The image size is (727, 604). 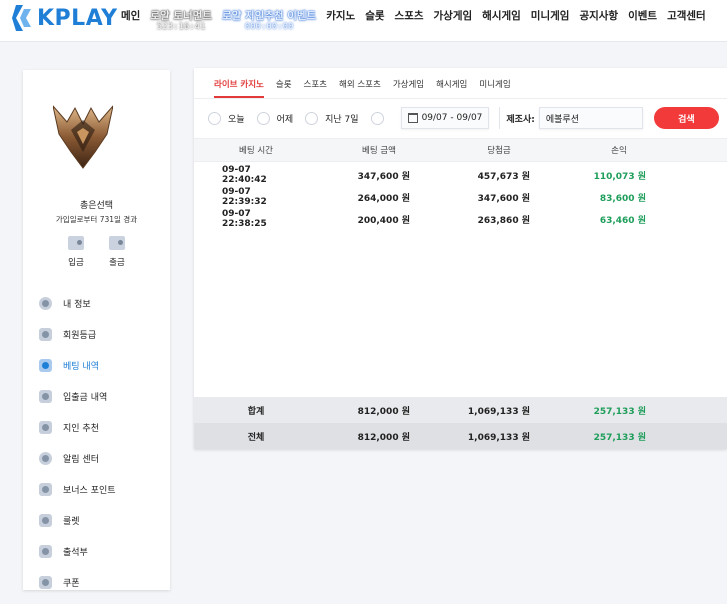 I want to click on sidebar-item-member-level: 회원등급, so click(x=101, y=334).